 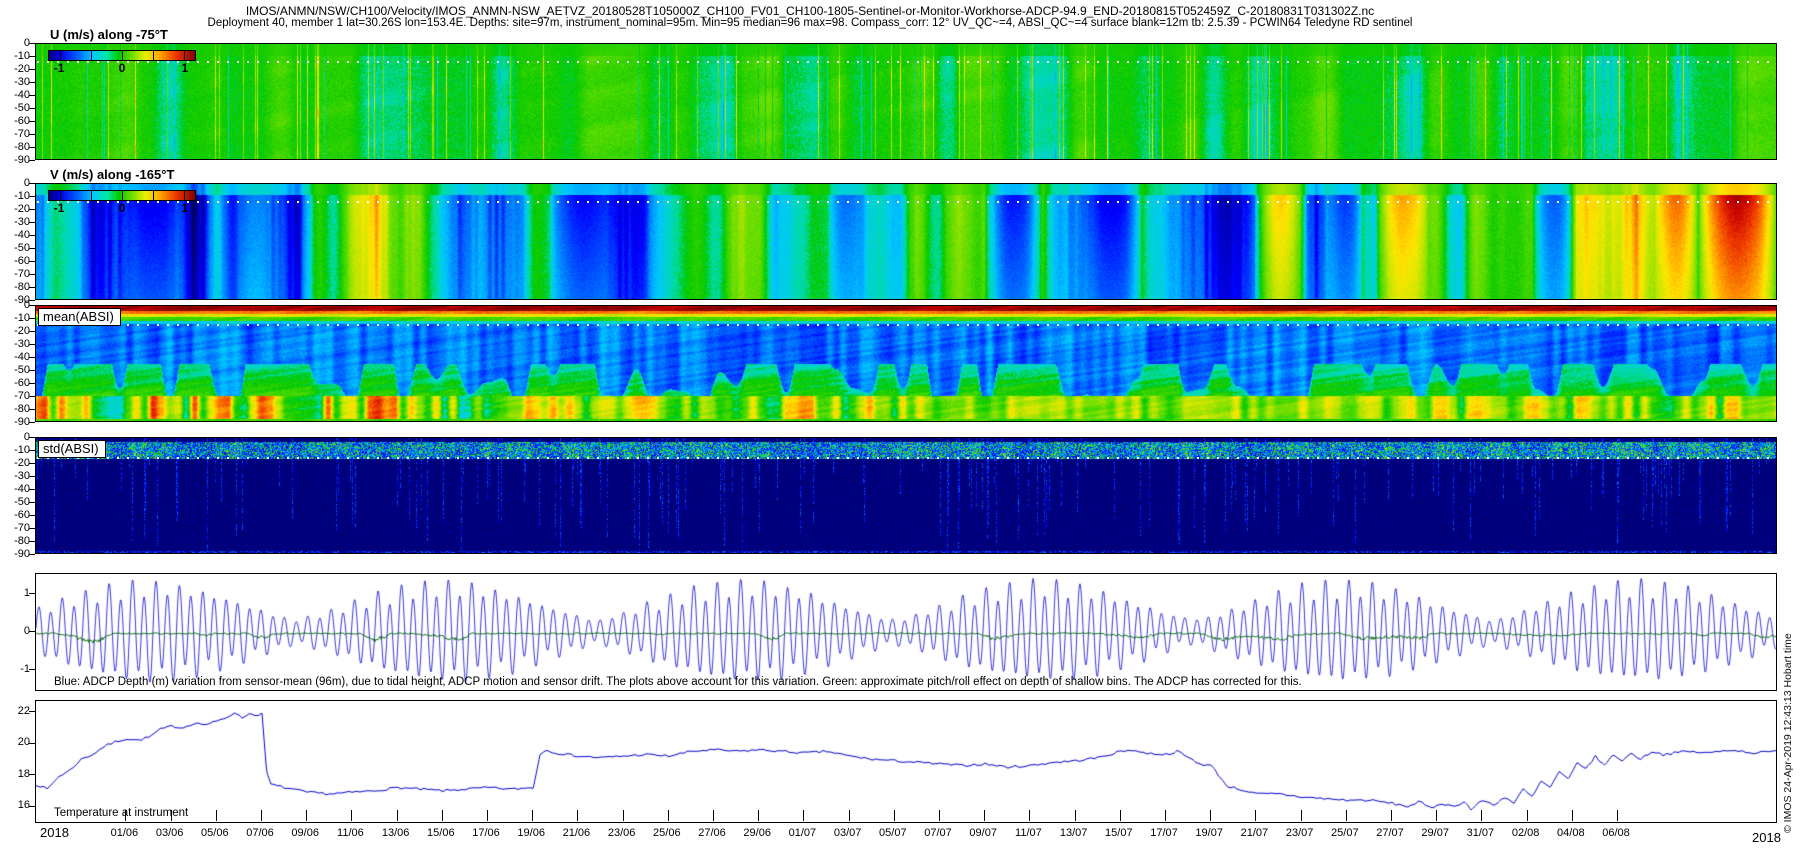 I want to click on panel-std-absi-heatmap: std(ABSI), so click(x=906, y=495).